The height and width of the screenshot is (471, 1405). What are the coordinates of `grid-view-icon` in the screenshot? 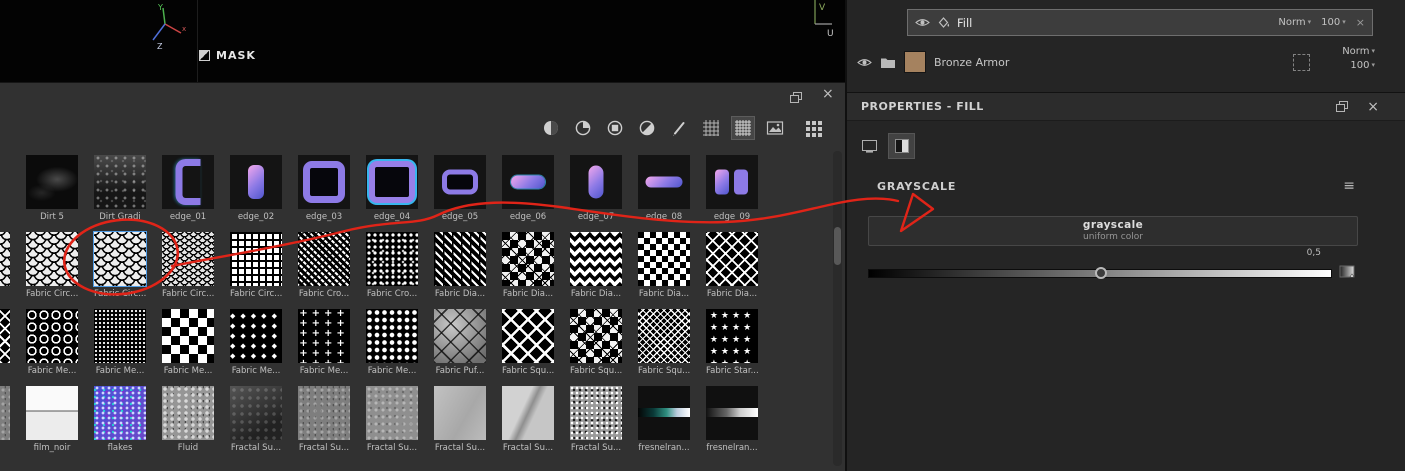 It's located at (814, 129).